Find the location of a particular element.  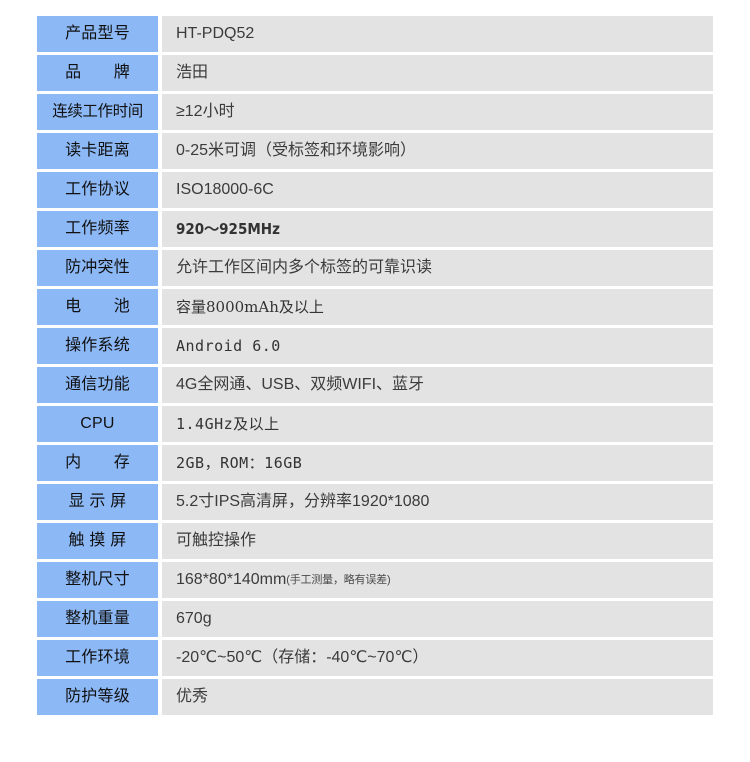

spec-value-cell: 0-25米可调（受标签和环境影响） is located at coordinates (437, 151).